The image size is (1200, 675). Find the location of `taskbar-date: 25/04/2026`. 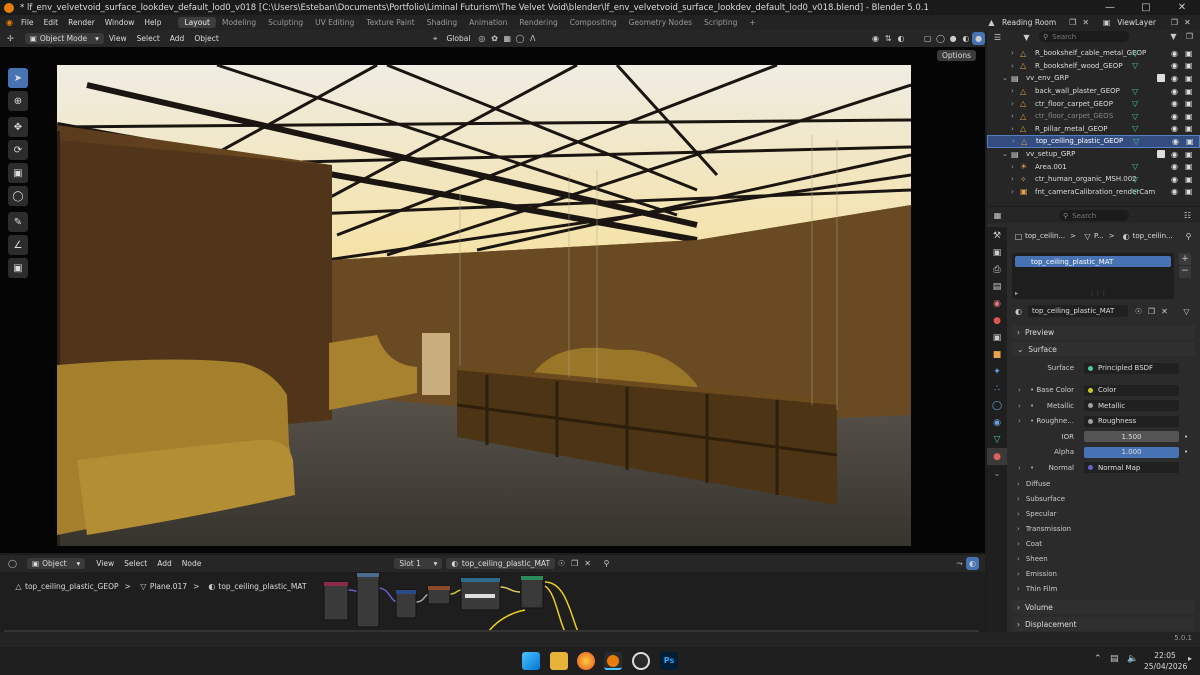

taskbar-date: 25/04/2026 is located at coordinates (1165, 666).